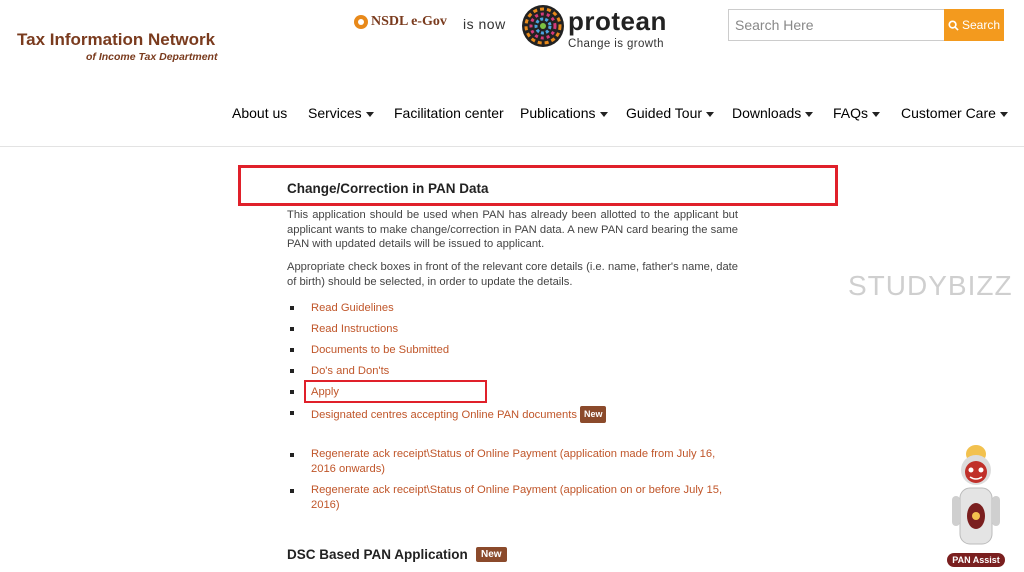 Image resolution: width=1024 pixels, height=572 pixels. Describe the element at coordinates (543, 26) in the screenshot. I see `protean-logo-icon` at that location.